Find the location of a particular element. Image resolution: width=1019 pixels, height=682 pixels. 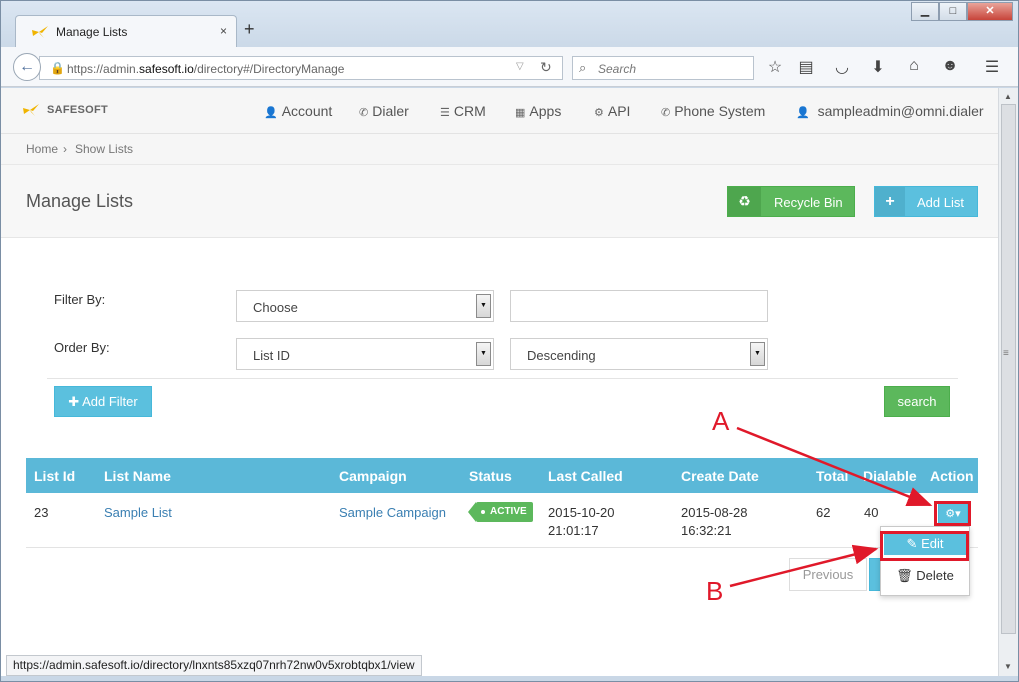

order-by-select: List ID ▼ is located at coordinates (365, 354).